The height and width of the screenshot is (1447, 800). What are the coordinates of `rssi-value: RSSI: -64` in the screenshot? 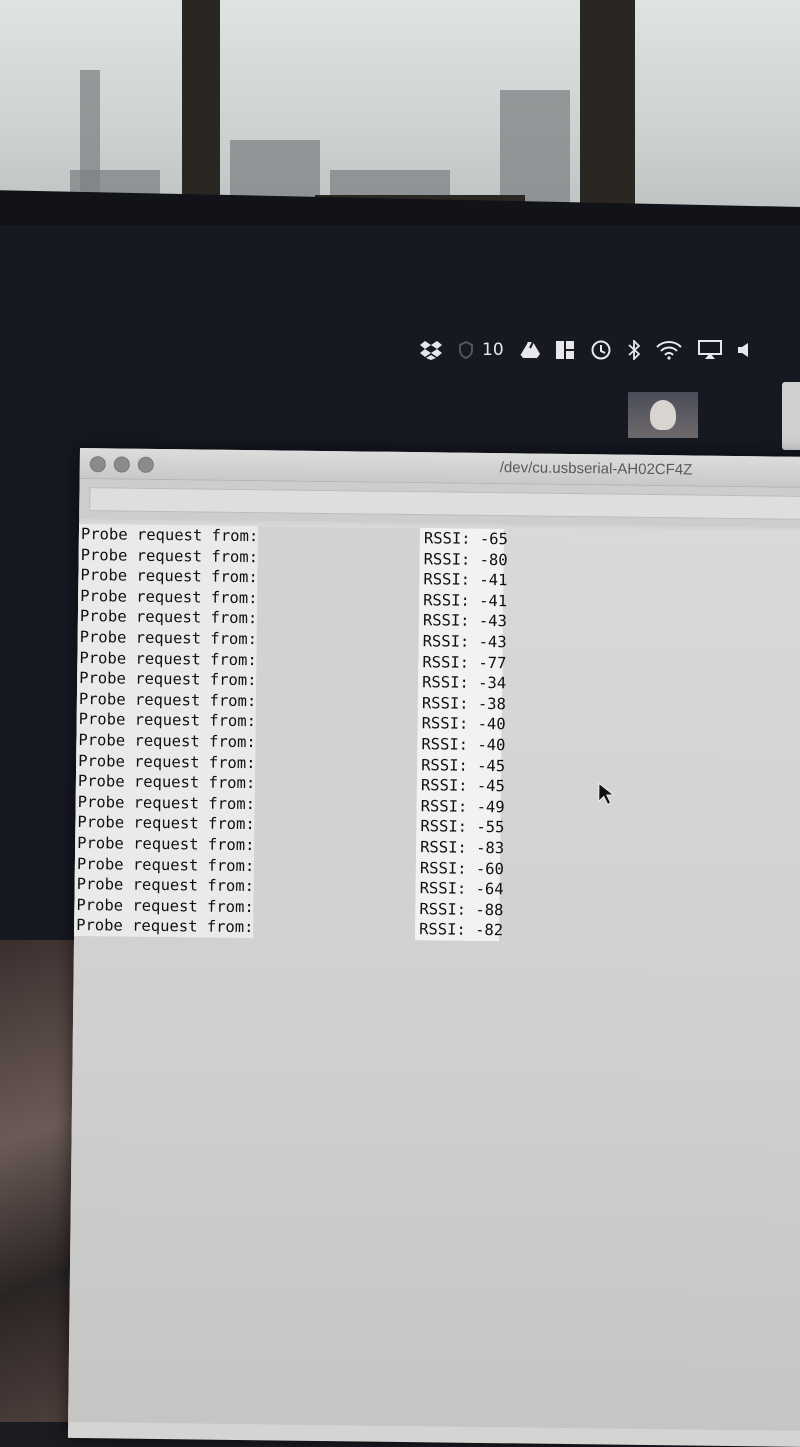 It's located at (459, 889).